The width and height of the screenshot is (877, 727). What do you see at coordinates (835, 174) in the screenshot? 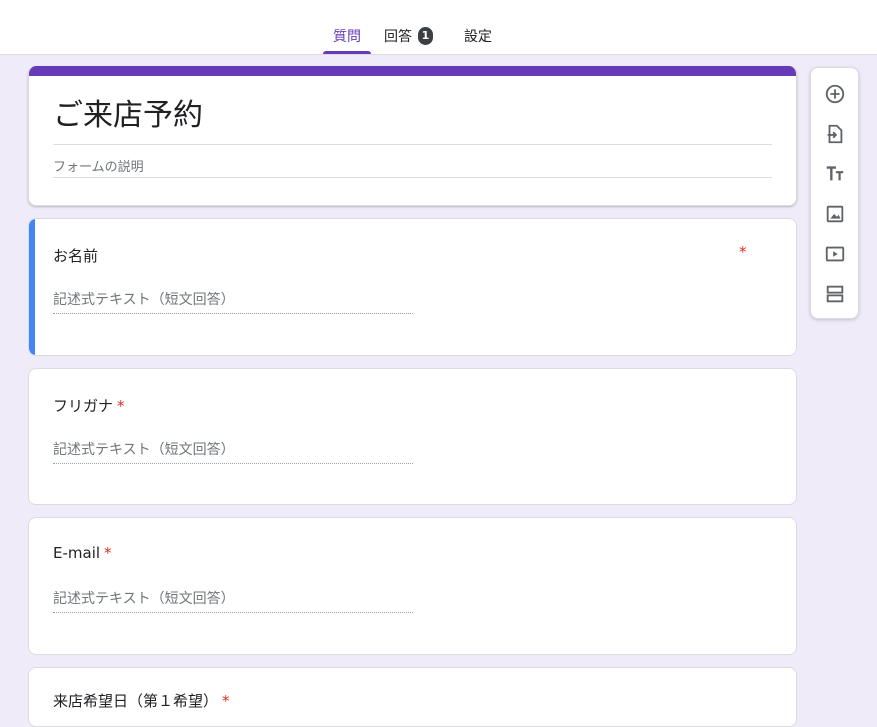
I see `add-title-icon` at bounding box center [835, 174].